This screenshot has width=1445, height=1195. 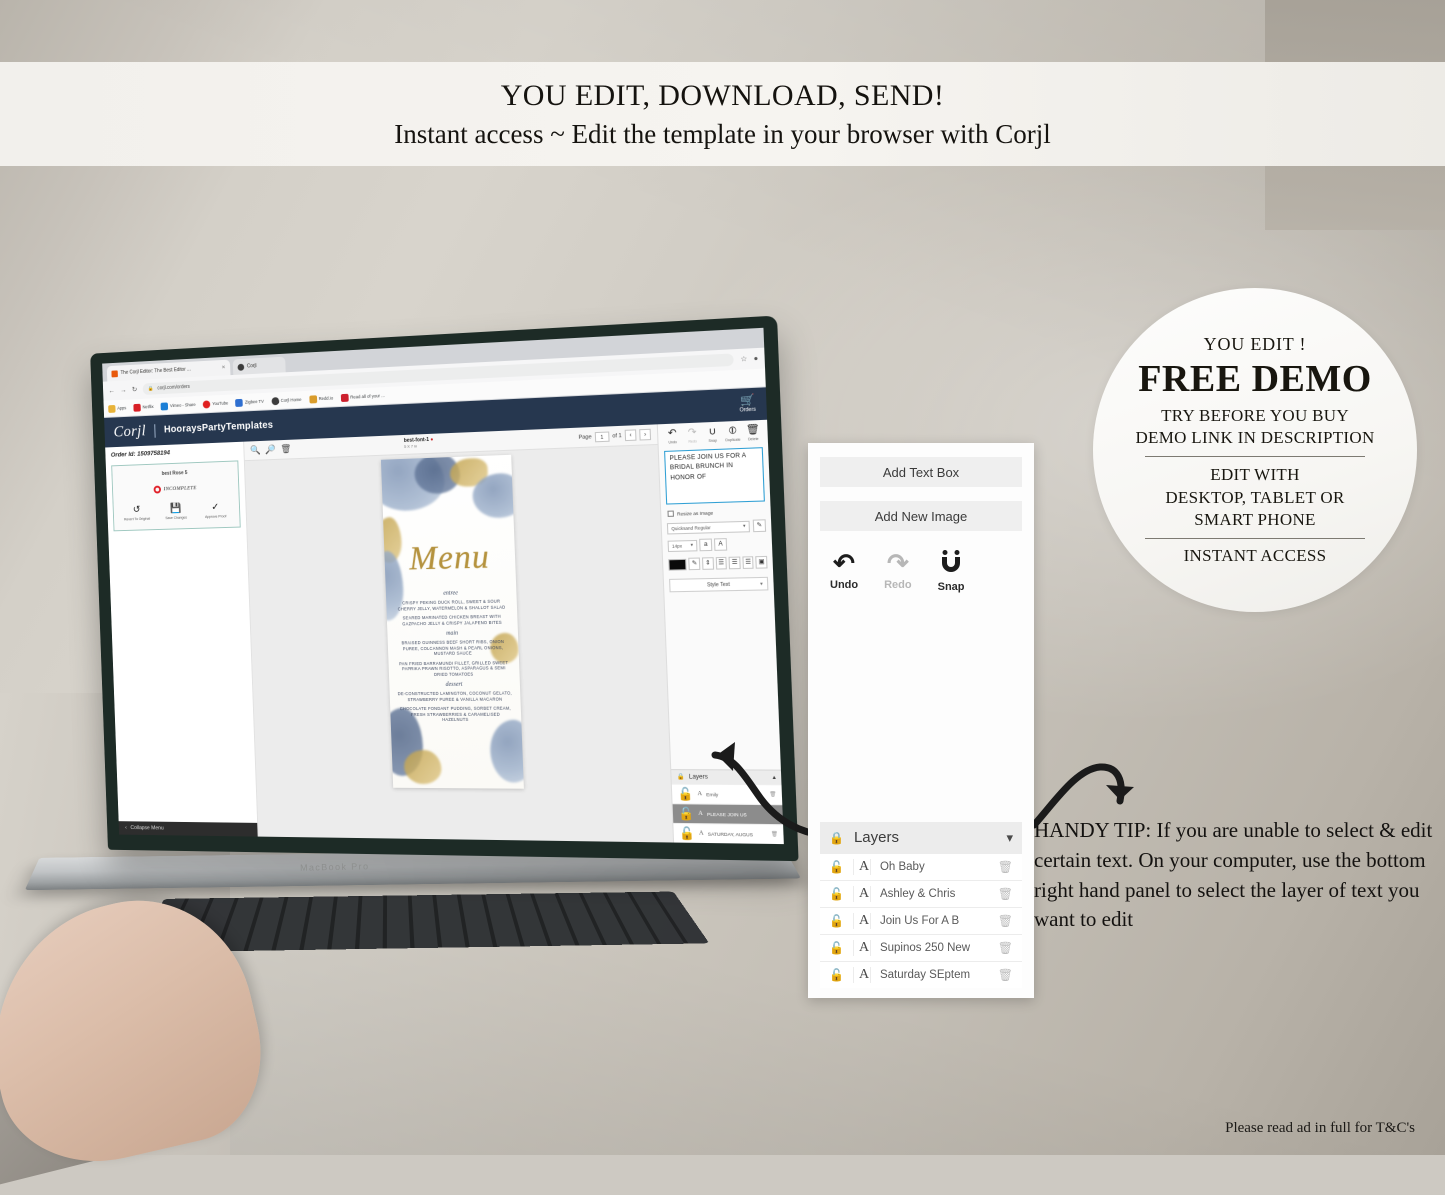 What do you see at coordinates (246, 843) in the screenshot?
I see `file-explorer-icon` at bounding box center [246, 843].